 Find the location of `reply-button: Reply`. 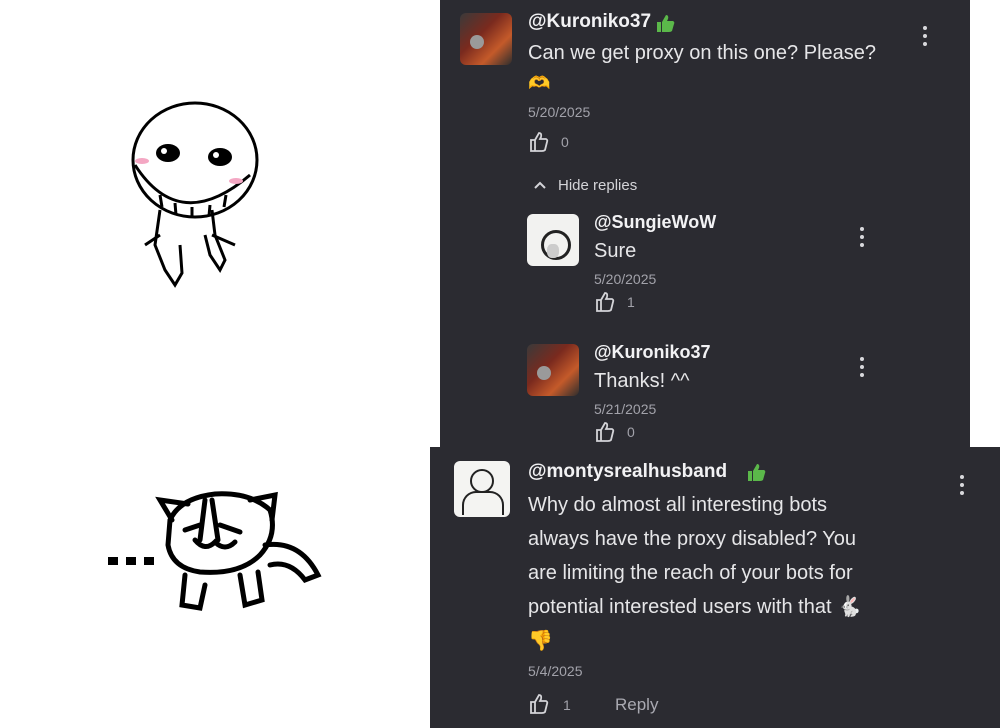

reply-button: Reply is located at coordinates (636, 705).